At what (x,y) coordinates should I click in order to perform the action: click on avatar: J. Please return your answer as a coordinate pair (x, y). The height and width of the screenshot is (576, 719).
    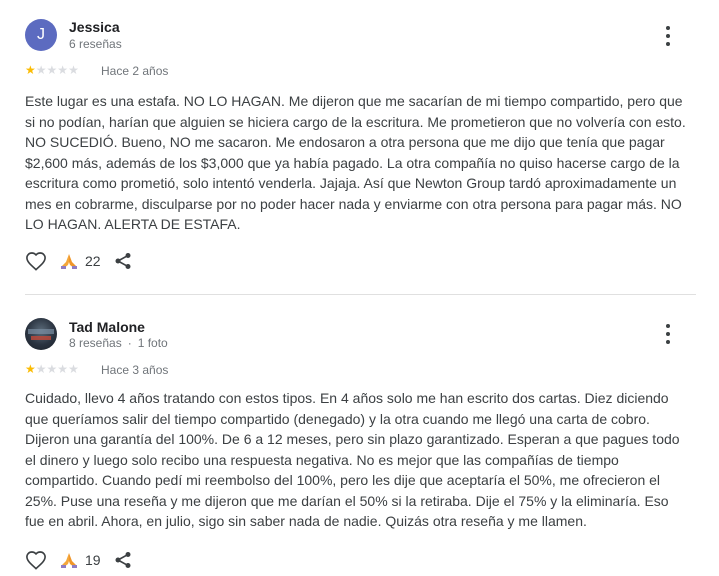
    Looking at the image, I should click on (41, 35).